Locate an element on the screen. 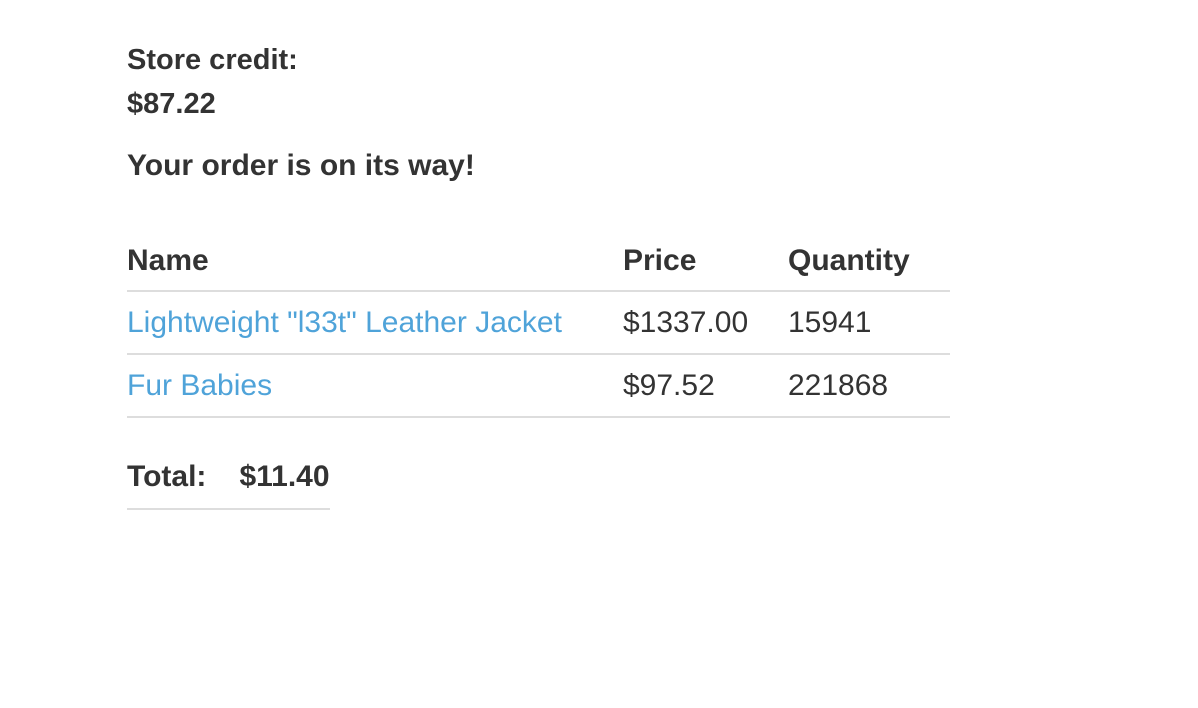  item-price-cell: $1337.00 is located at coordinates (705, 323).